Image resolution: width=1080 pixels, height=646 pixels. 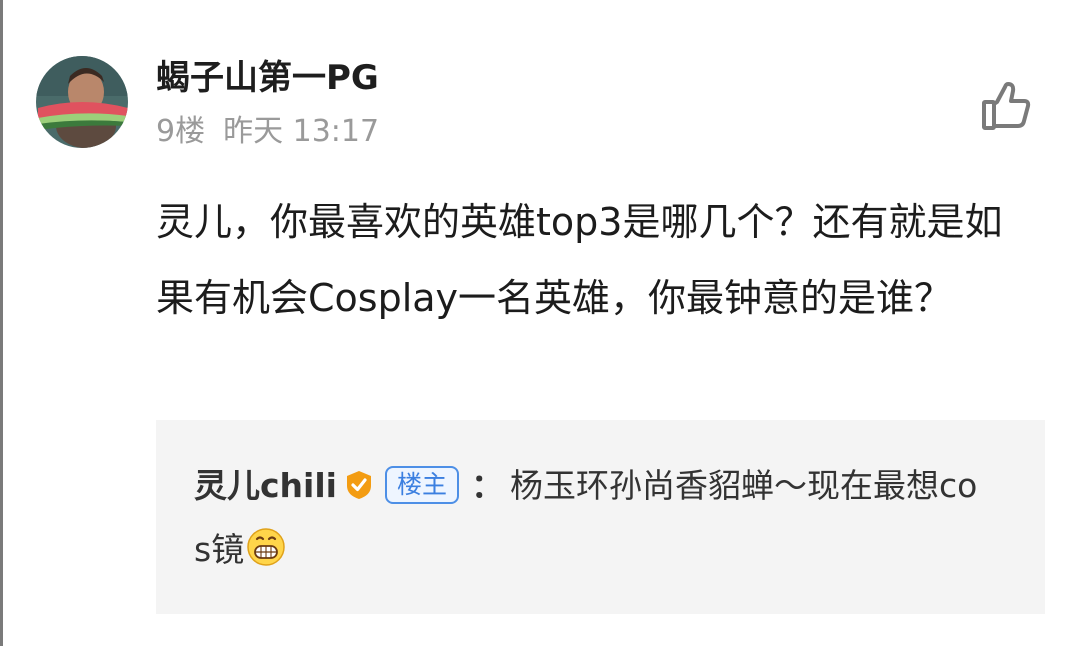 I want to click on floor-number: 9楼, so click(x=181, y=131).